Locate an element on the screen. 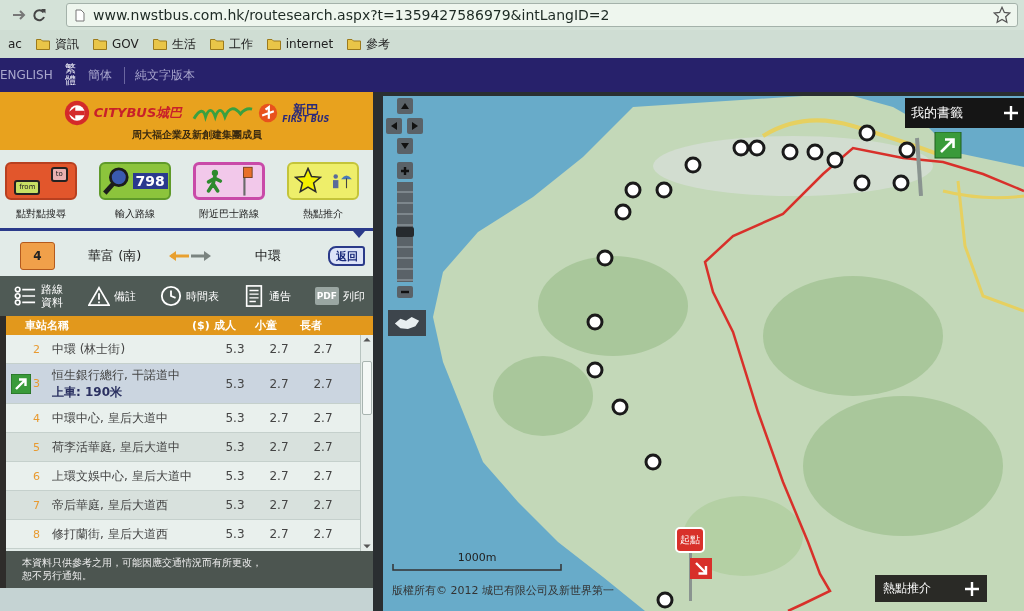 The image size is (1024, 611). column-header: ($) 成人 is located at coordinates (214, 325).